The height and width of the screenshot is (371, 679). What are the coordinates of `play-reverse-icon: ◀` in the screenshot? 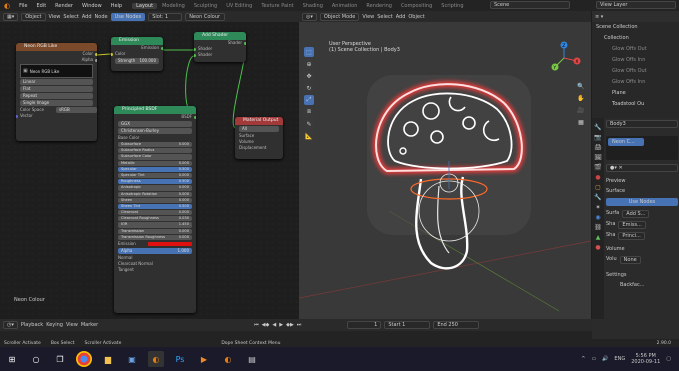 It's located at (274, 325).